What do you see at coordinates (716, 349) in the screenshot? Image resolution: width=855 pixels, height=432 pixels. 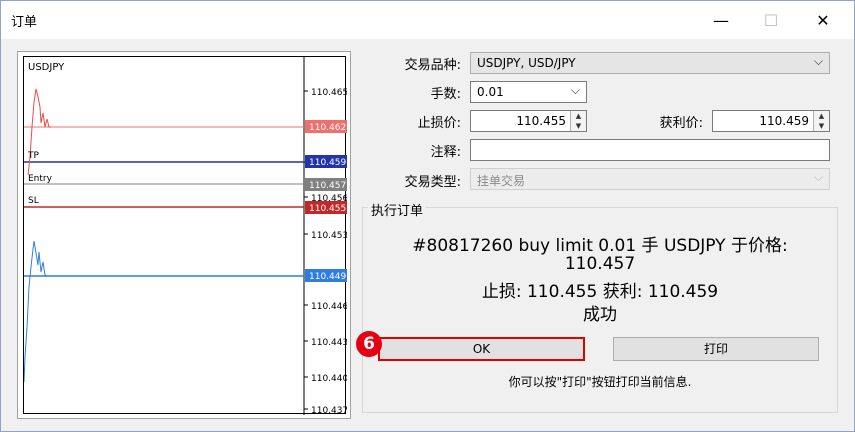 I see `print-button: 打印` at bounding box center [716, 349].